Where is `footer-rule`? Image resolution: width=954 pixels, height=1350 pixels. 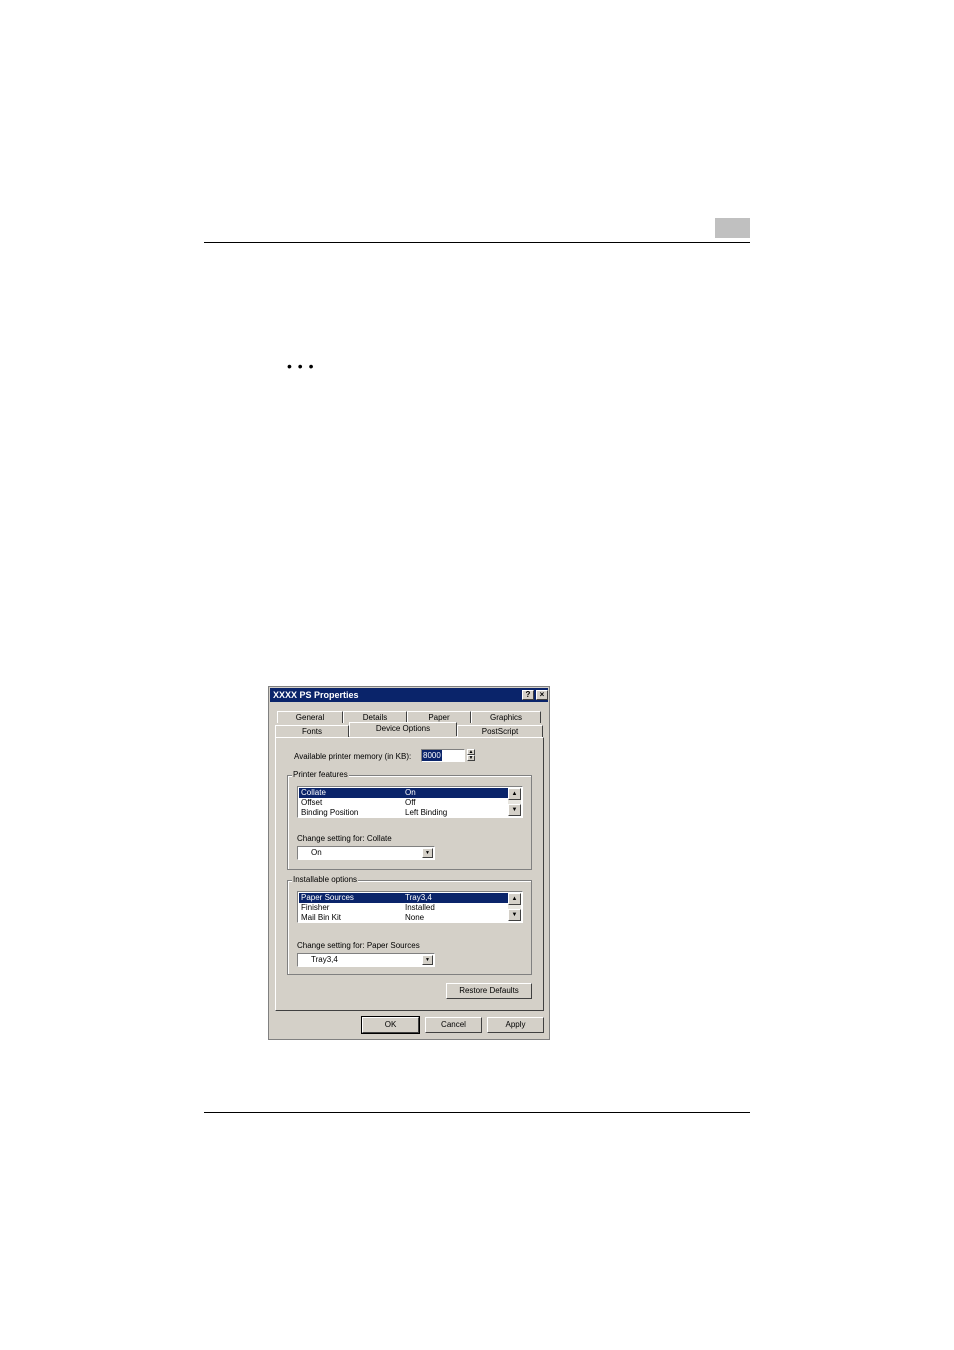 footer-rule is located at coordinates (477, 1112).